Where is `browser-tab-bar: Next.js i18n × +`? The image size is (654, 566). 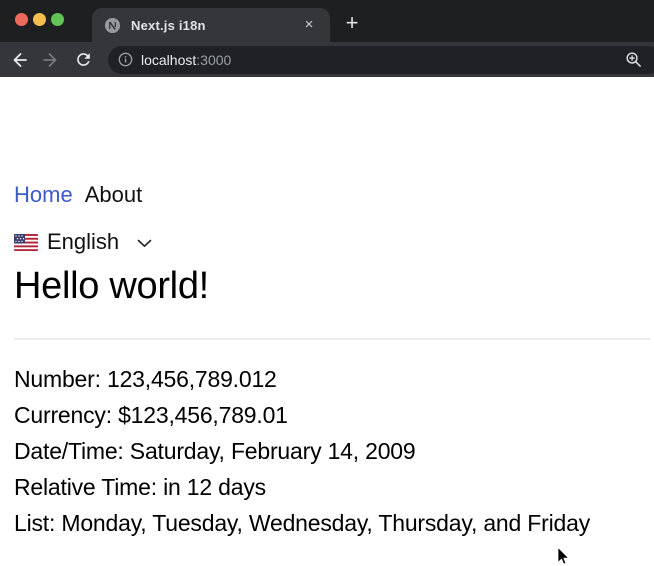
browser-tab-bar: Next.js i18n × + is located at coordinates (327, 21).